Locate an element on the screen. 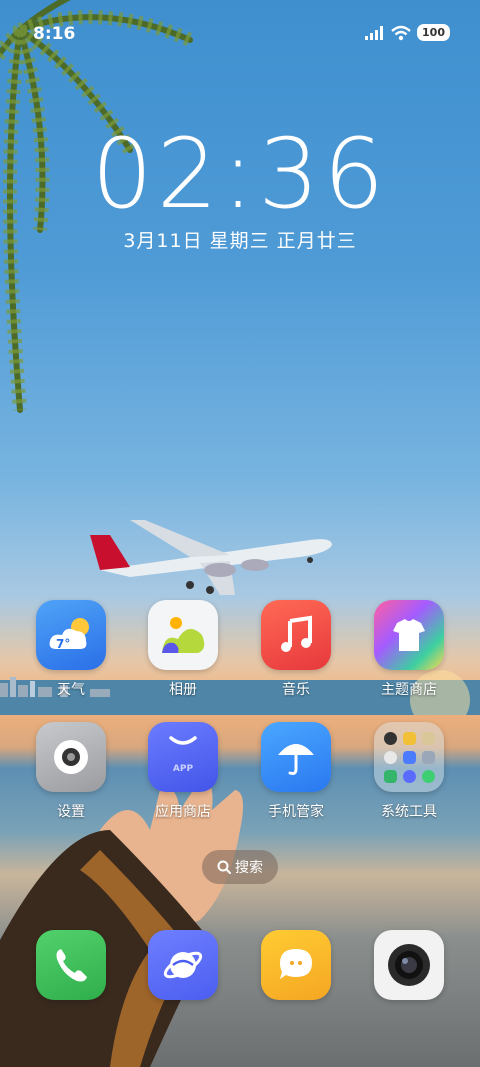  gear-icon is located at coordinates (71, 757).